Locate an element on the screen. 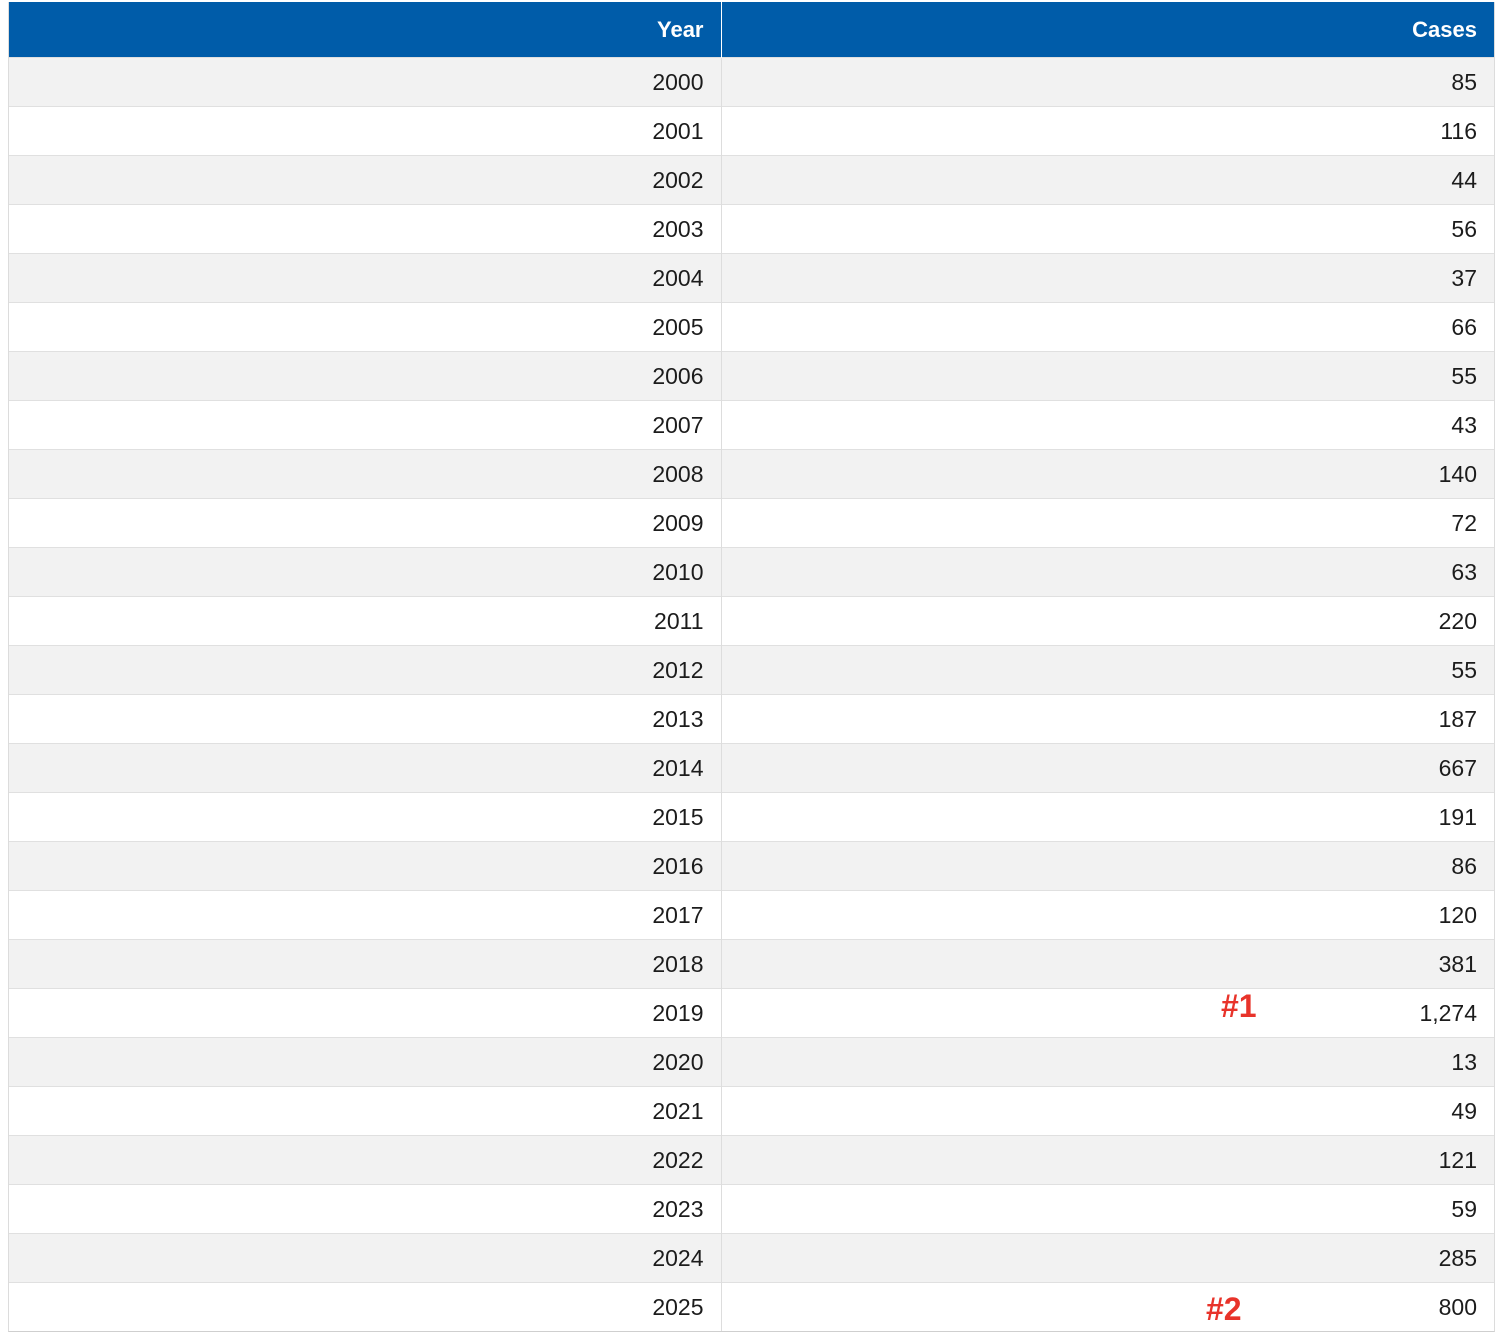 This screenshot has width=1496, height=1338. header-row: Year Cases is located at coordinates (751, 30).